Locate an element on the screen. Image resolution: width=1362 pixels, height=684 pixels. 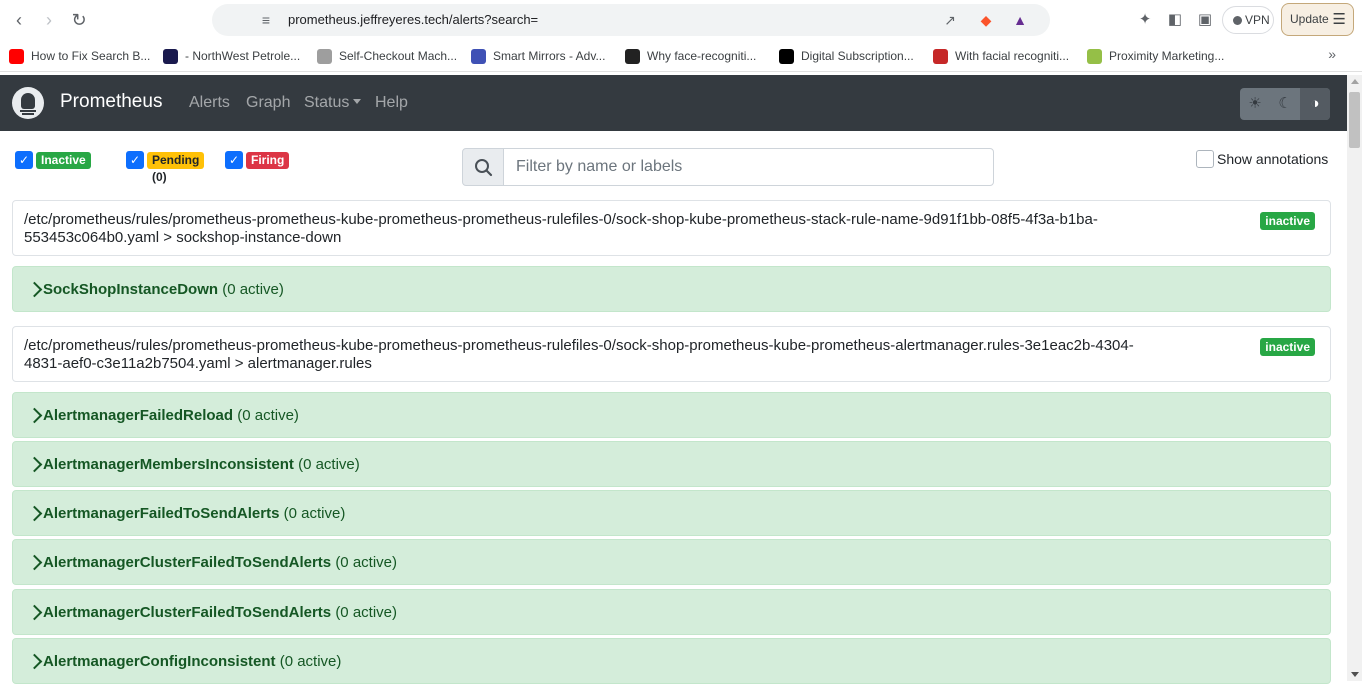
theme-toggle: ☀ ☾ ◑ is located at coordinates (1285, 104).